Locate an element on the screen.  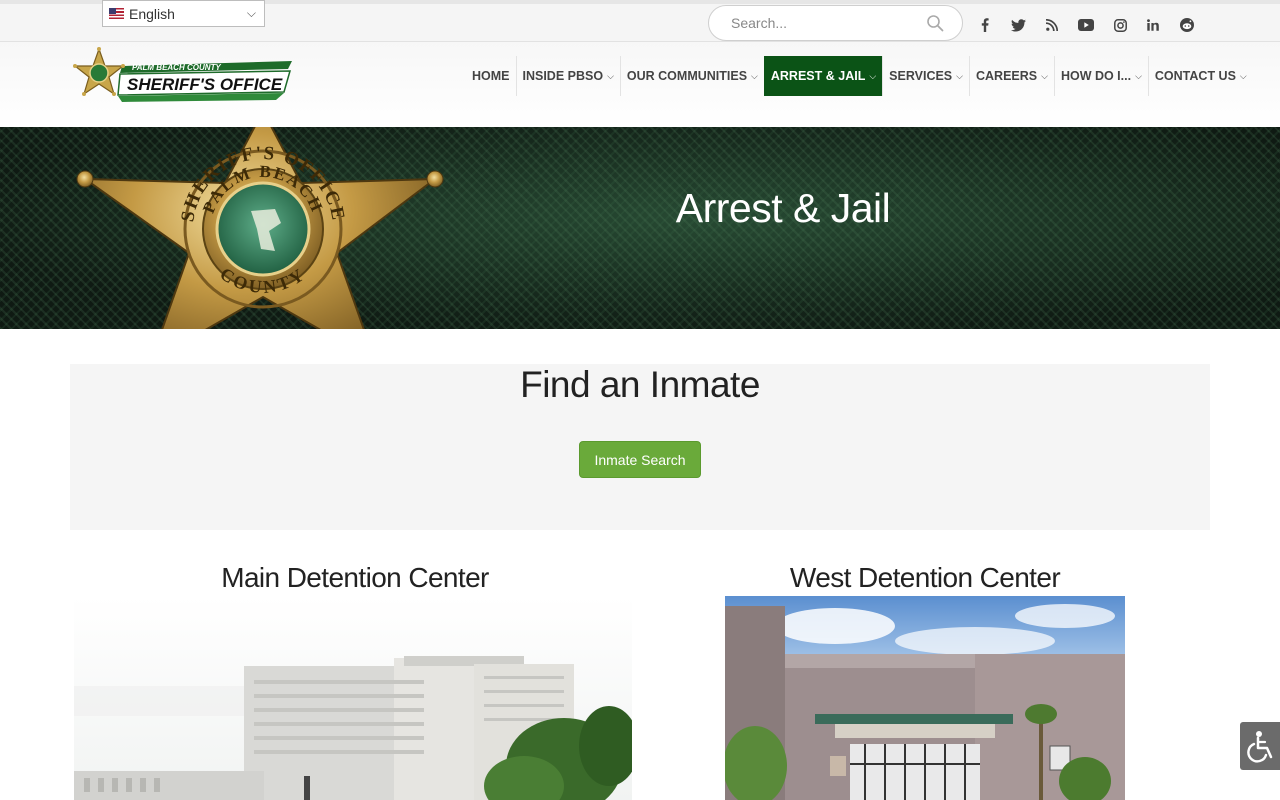
sheriff-logo: PALM BEACH COUNTY SHERIFF'S OFFICE is located at coordinates (181, 76).